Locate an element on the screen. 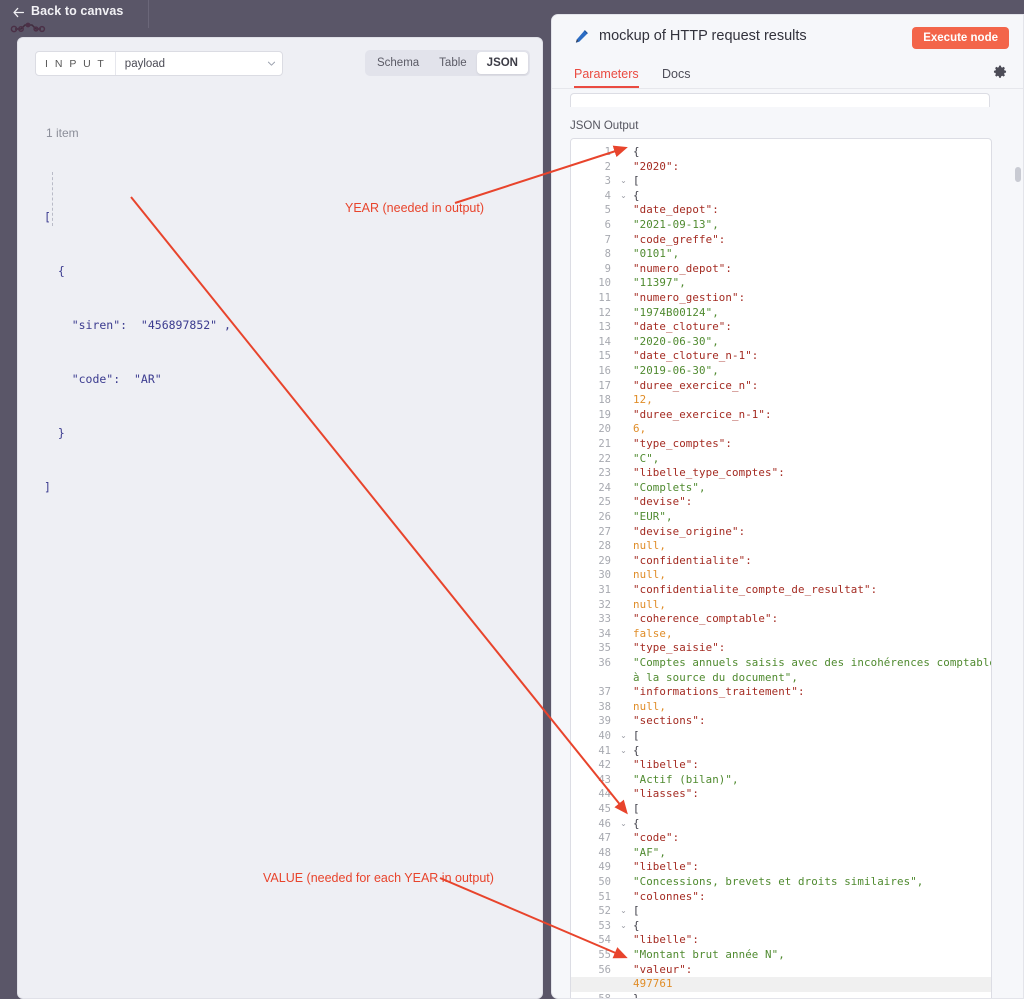 The width and height of the screenshot is (1024, 999). tab-parameters: Parameters is located at coordinates (606, 74).